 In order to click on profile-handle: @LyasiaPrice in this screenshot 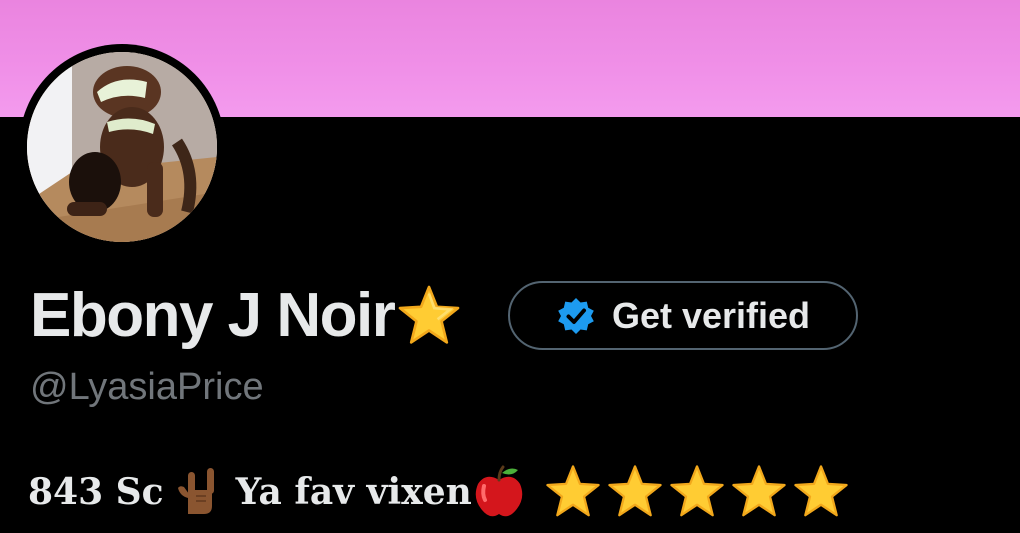, I will do `click(147, 387)`.